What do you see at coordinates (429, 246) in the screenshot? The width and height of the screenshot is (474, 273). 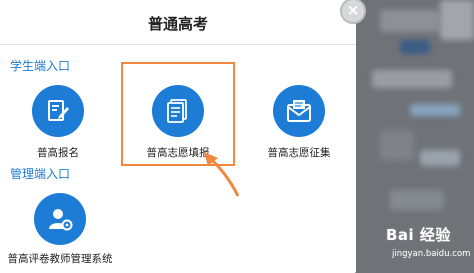 I see `baidu-jingyan-watermark: Bai 经验 jingyan.baidu.com` at bounding box center [429, 246].